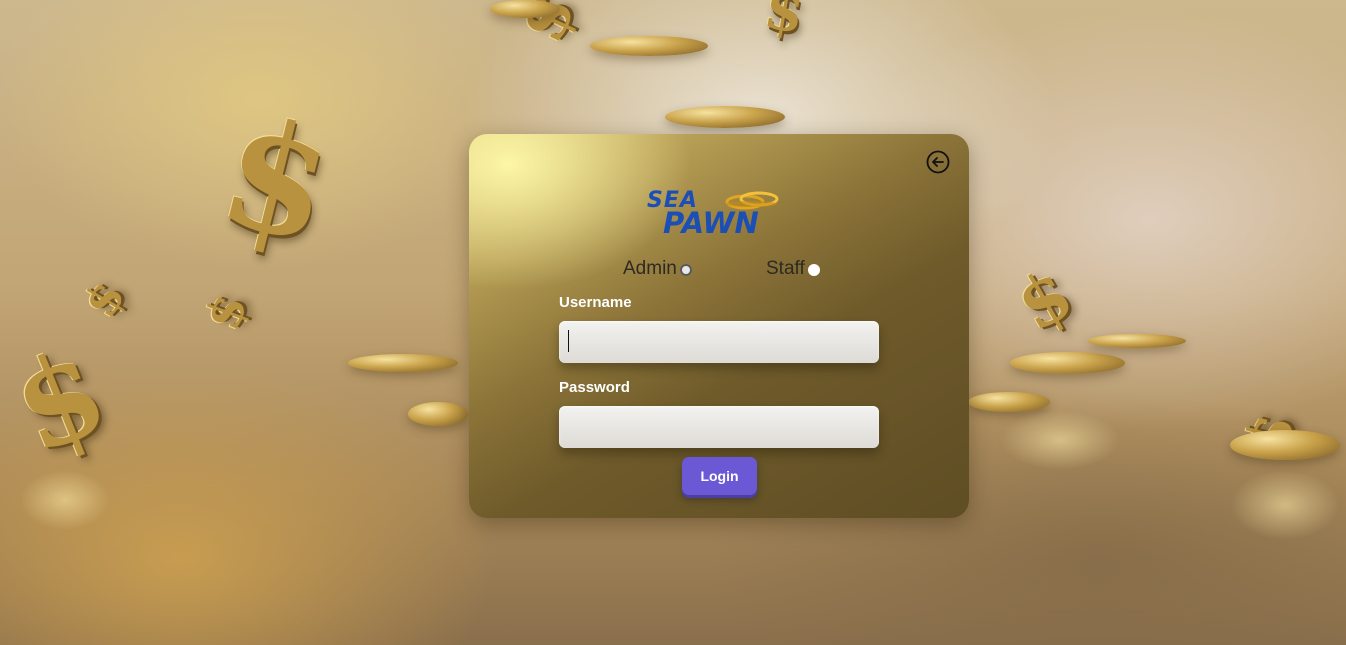 Image resolution: width=1346 pixels, height=645 pixels. What do you see at coordinates (938, 162) in the screenshot?
I see `arrow-left-circle-icon` at bounding box center [938, 162].